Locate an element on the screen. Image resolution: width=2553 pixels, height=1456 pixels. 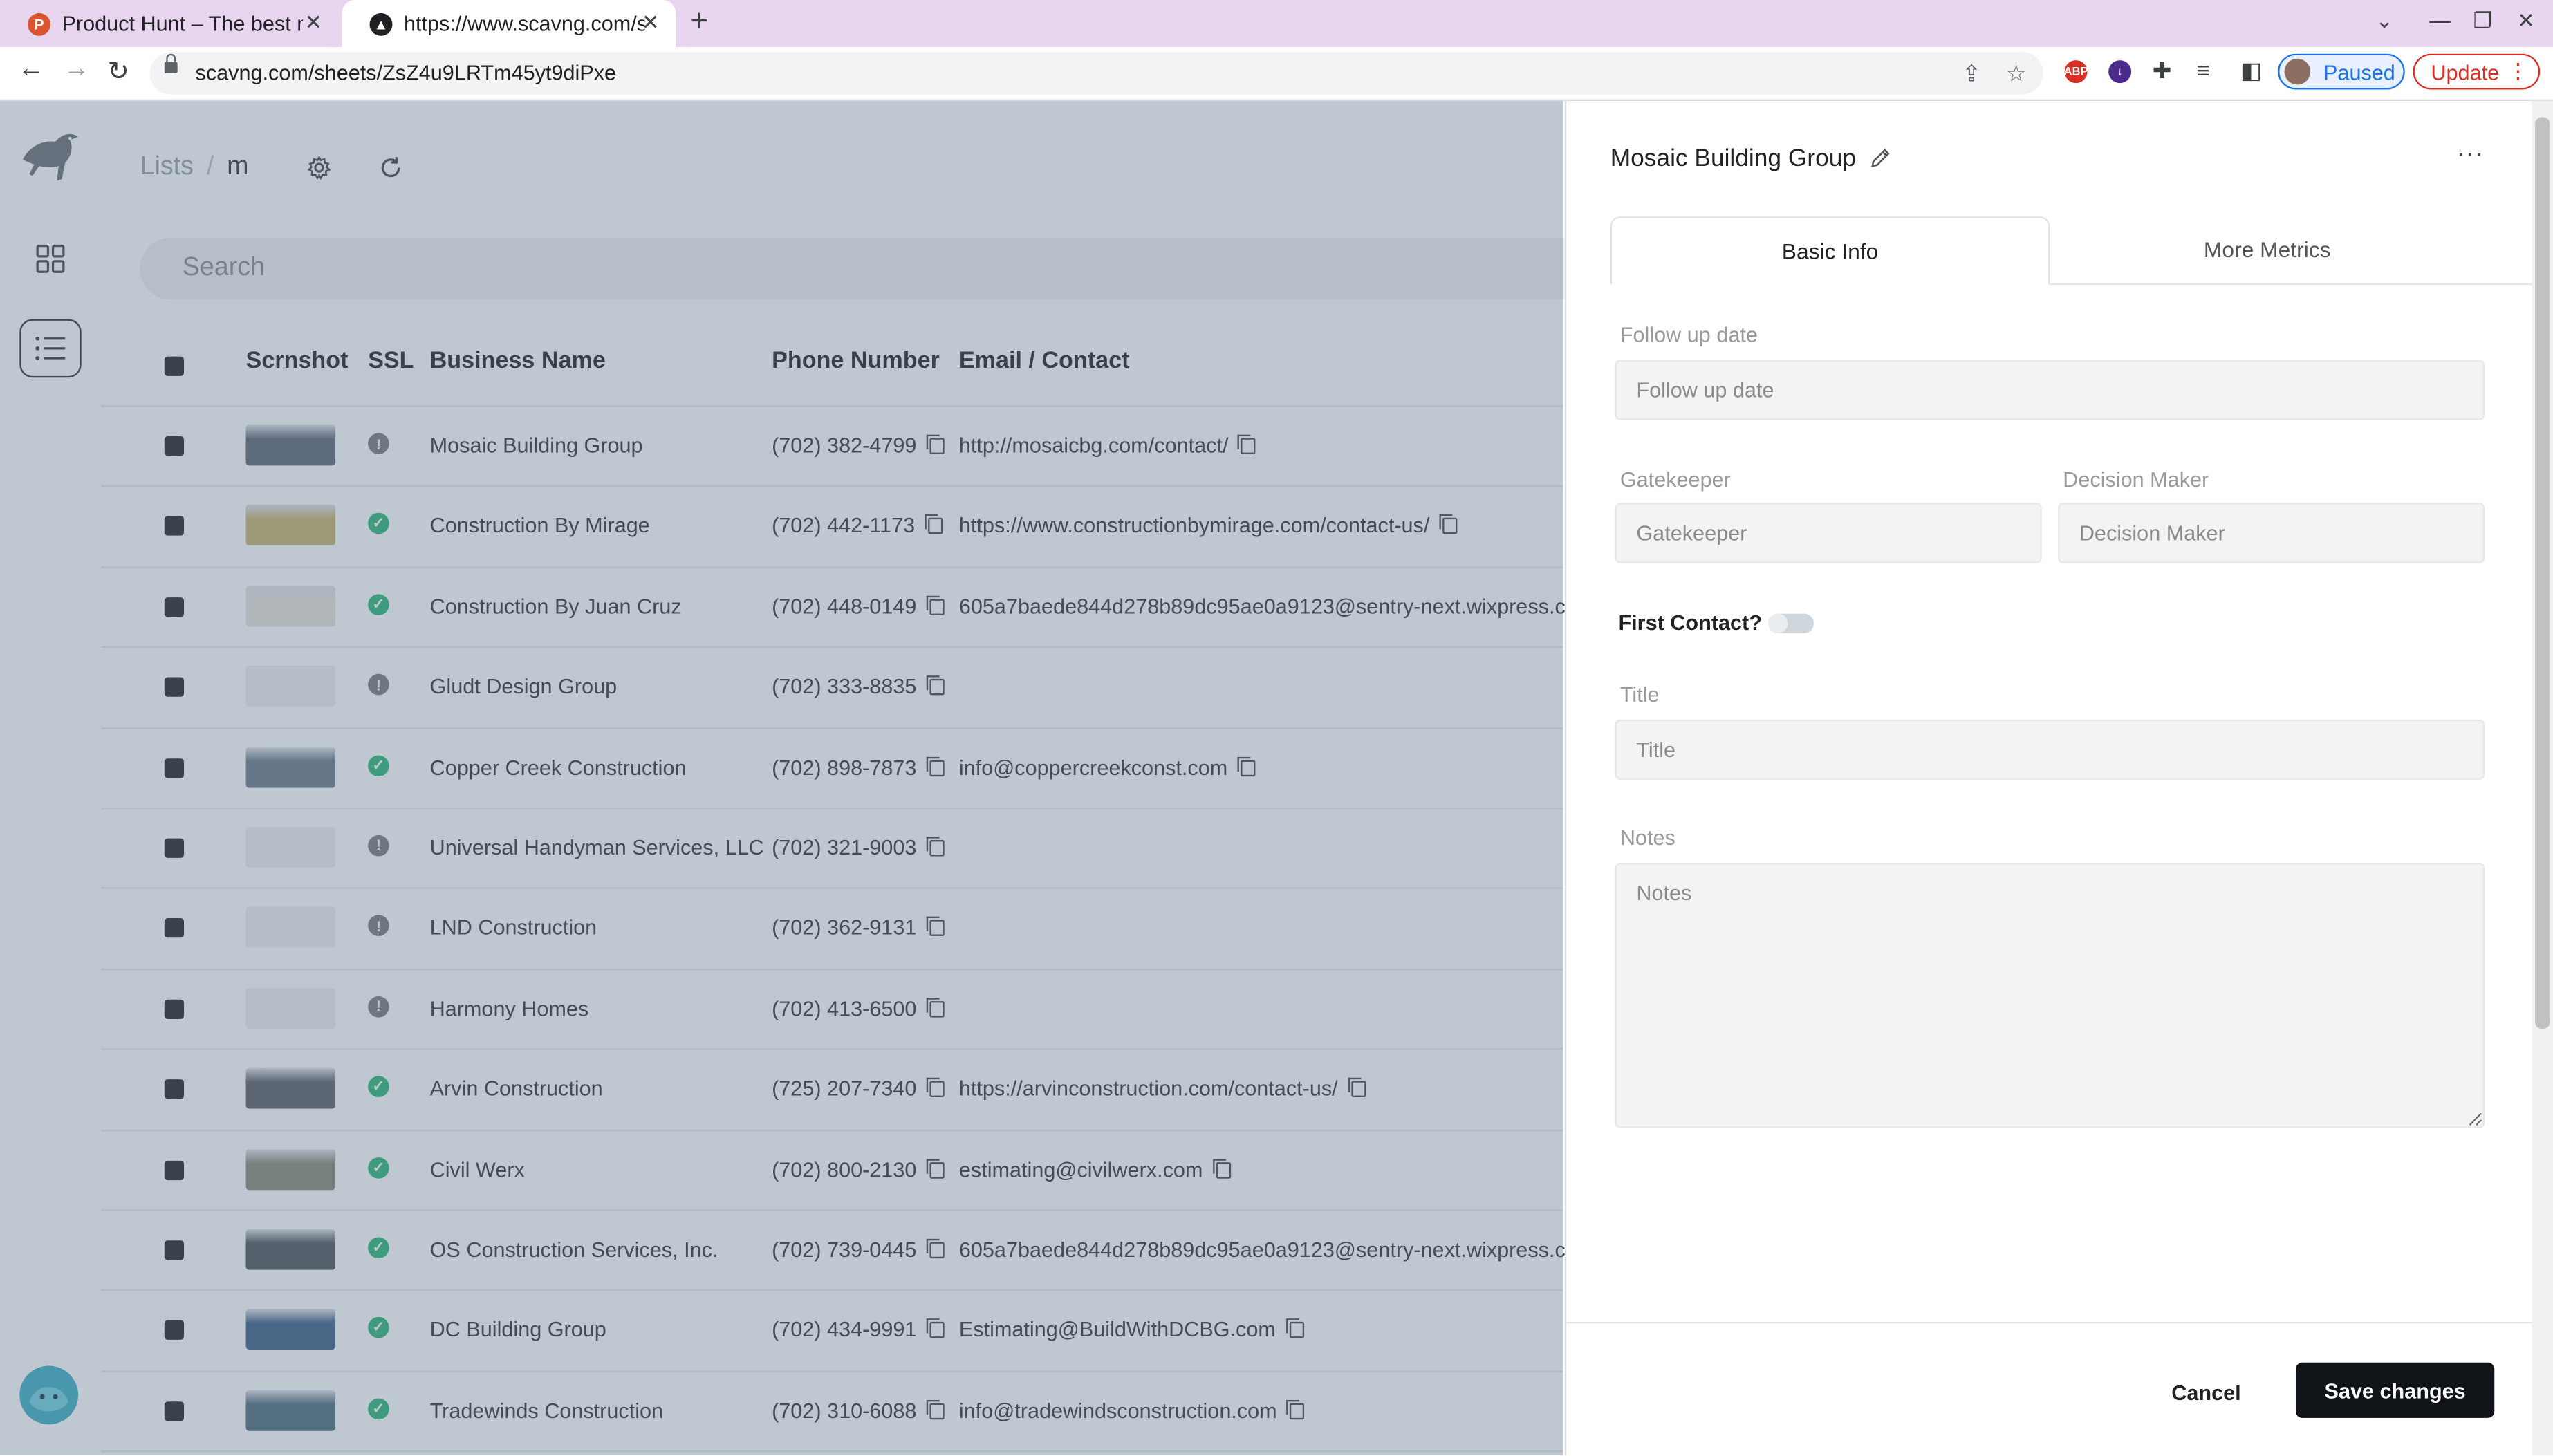
browser-tab-scavng: ▲ https://www.scavng.com/sheets ✕ is located at coordinates (509, 24).